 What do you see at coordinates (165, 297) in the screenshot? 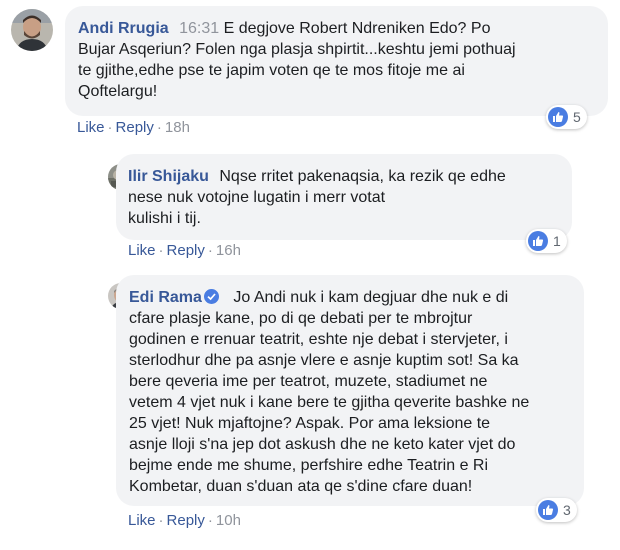
I see `author-name: Edi Rama` at bounding box center [165, 297].